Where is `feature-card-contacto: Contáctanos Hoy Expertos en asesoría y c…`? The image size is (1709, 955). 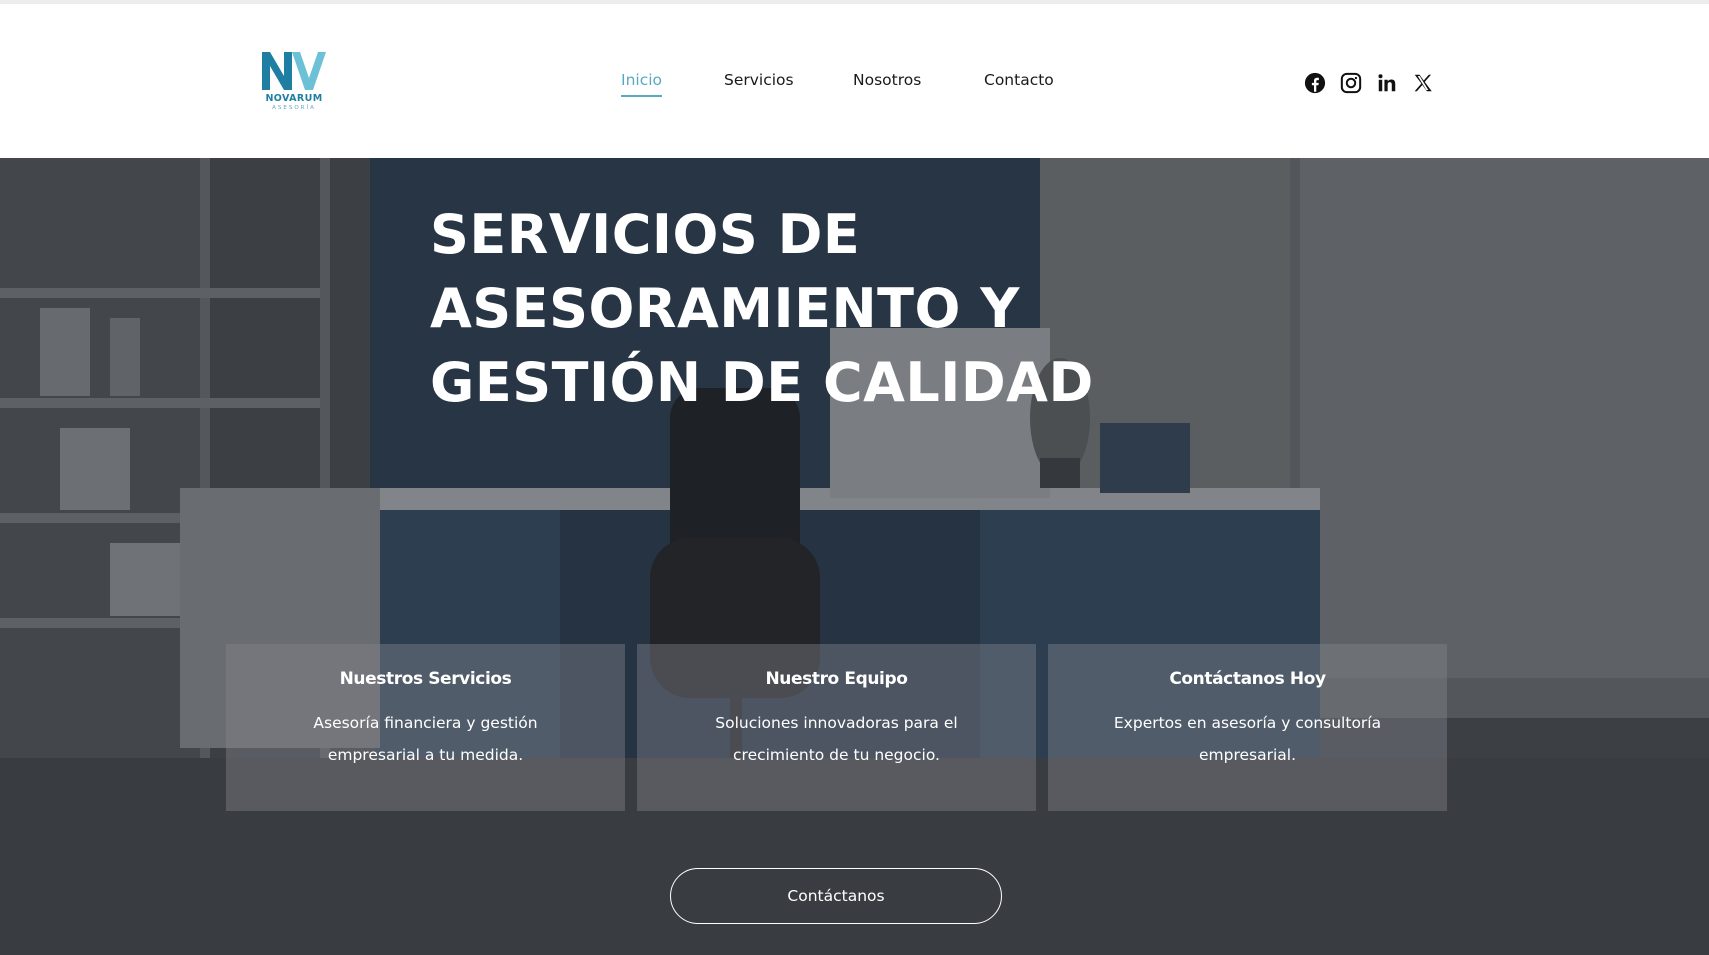 feature-card-contacto: Contáctanos Hoy Expertos en asesoría y c… is located at coordinates (1247, 727).